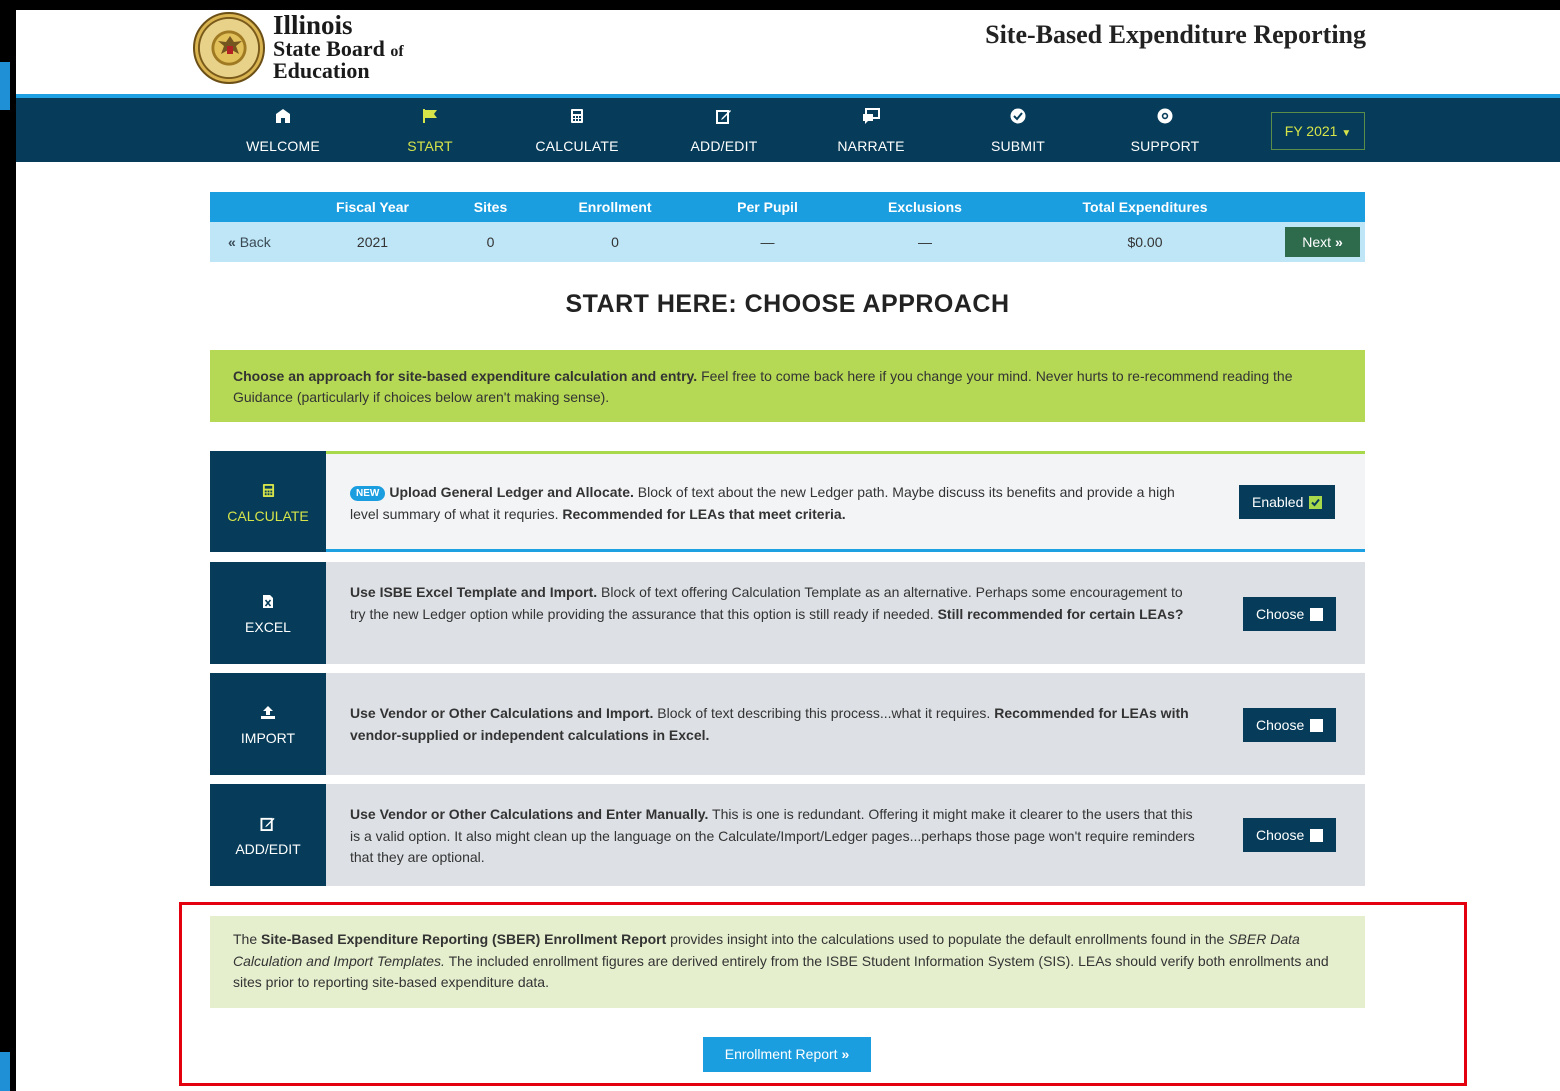 The image size is (1560, 1091). What do you see at coordinates (1318, 131) in the screenshot?
I see `fiscal-year-select: FY 2021 ▼` at bounding box center [1318, 131].